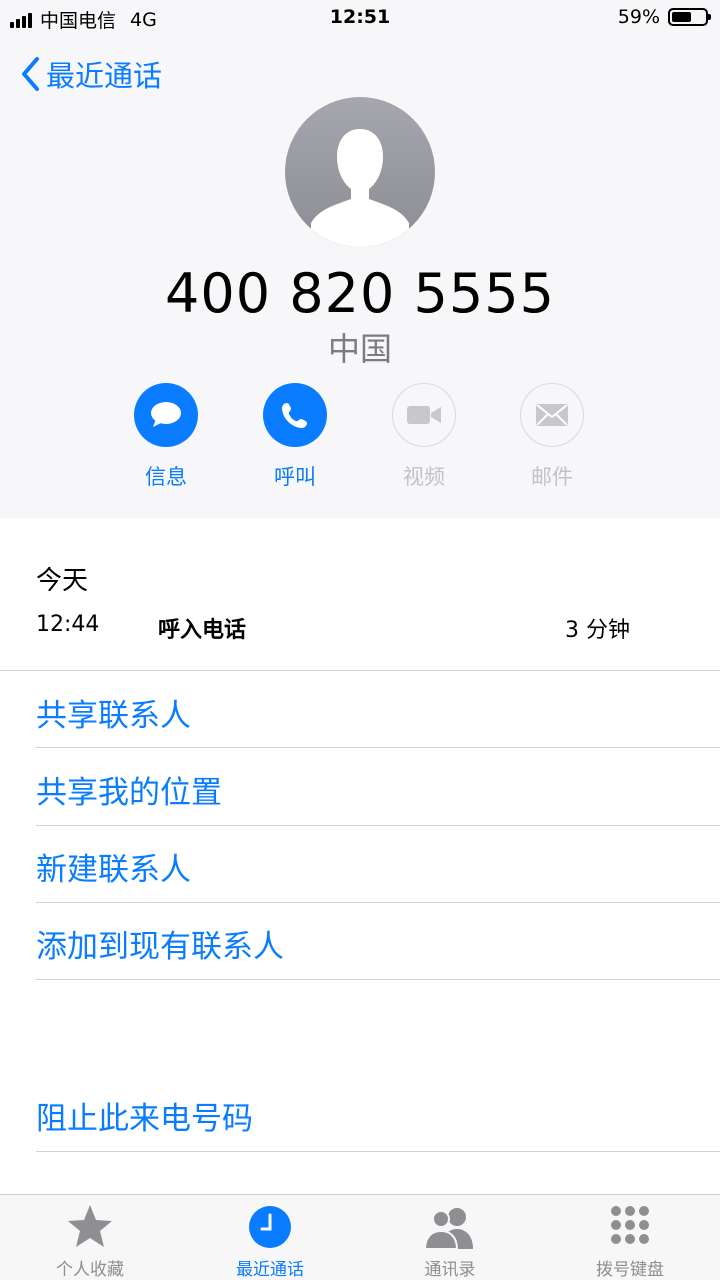  I want to click on mail-label: 邮件, so click(552, 477).